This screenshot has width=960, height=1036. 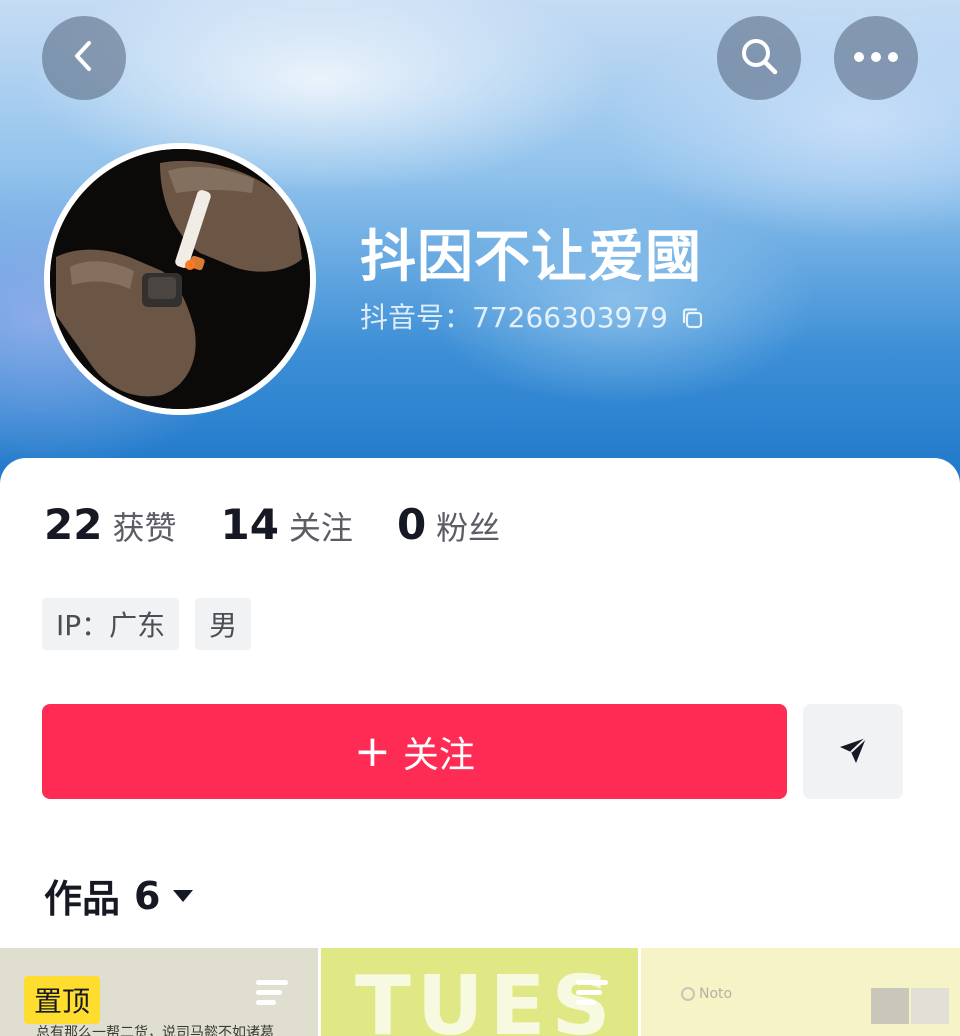 What do you see at coordinates (531, 257) in the screenshot?
I see `profile-nickname: 抖因不让爱國` at bounding box center [531, 257].